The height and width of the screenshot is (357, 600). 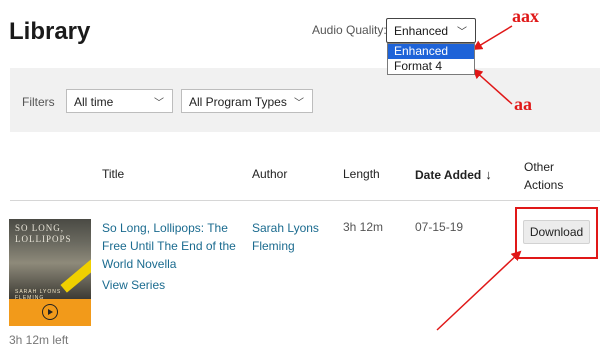 What do you see at coordinates (113, 174) in the screenshot?
I see `column-header-title: Title` at bounding box center [113, 174].